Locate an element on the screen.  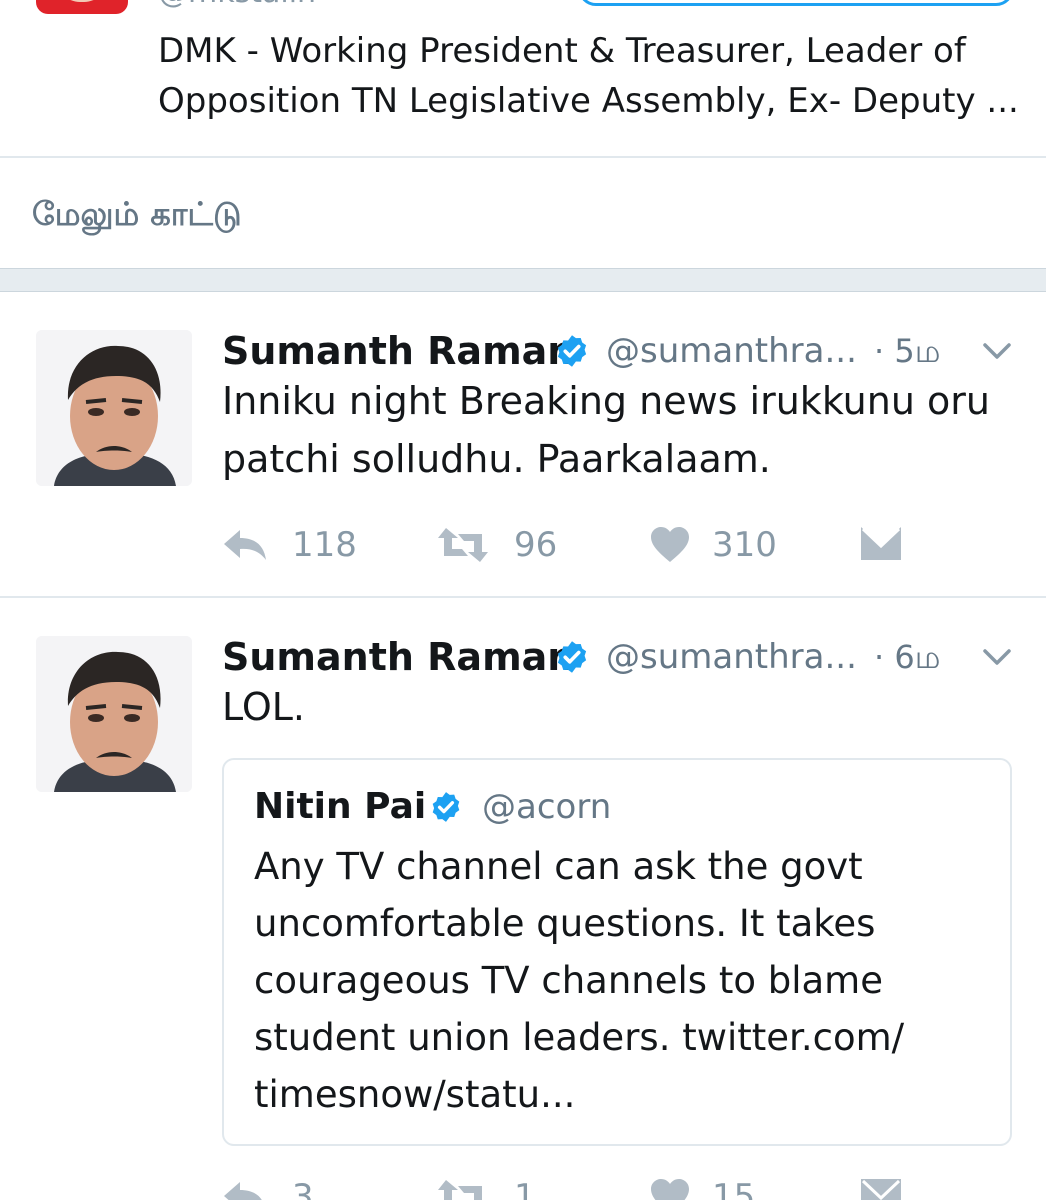
profile-avatar is located at coordinates (82, 7).